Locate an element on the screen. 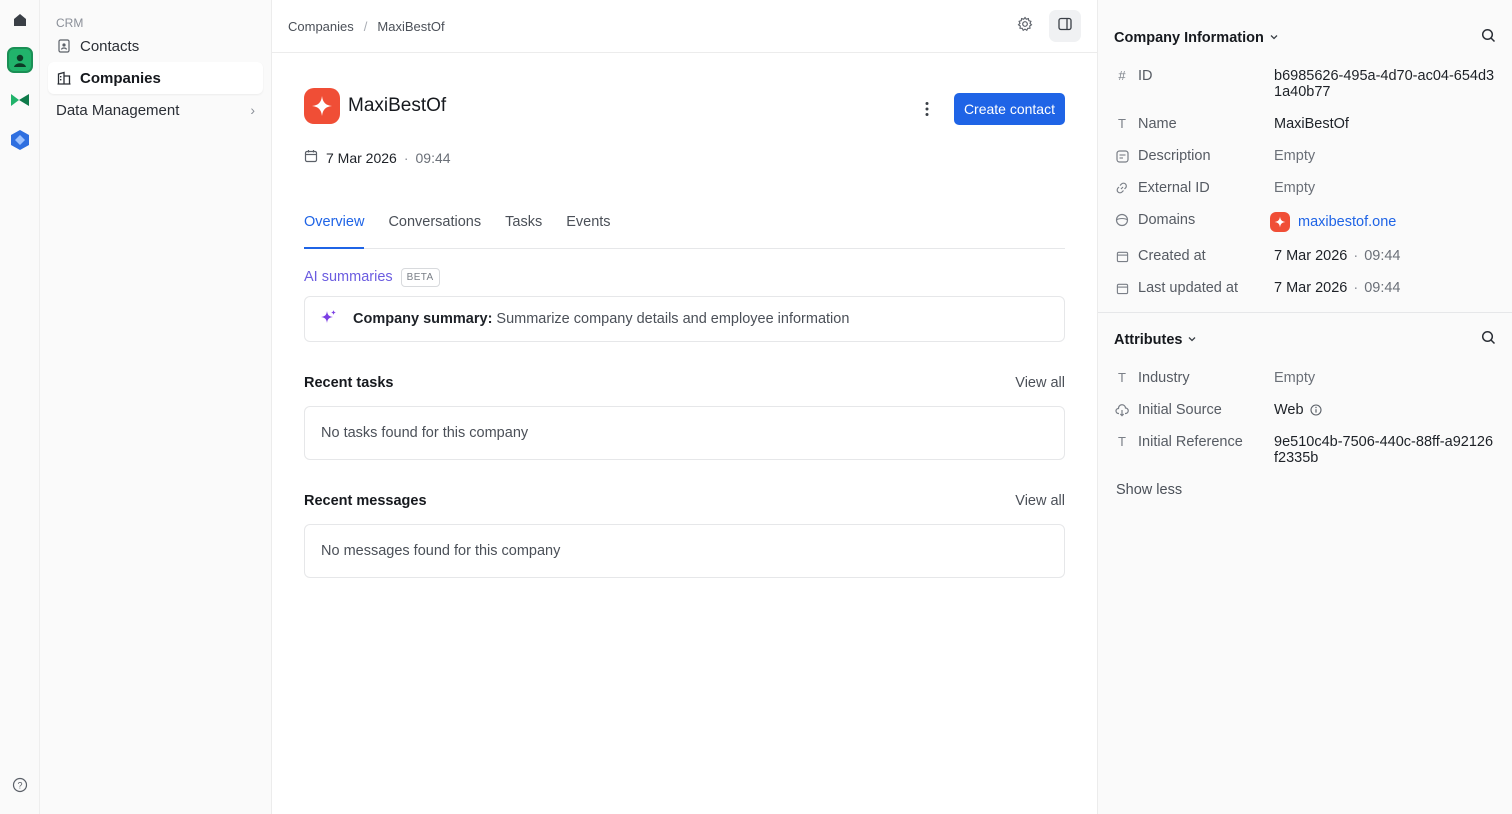 The image size is (1512, 814). created-datetime: 7 Mar 2026 · 09:44 is located at coordinates (377, 157).